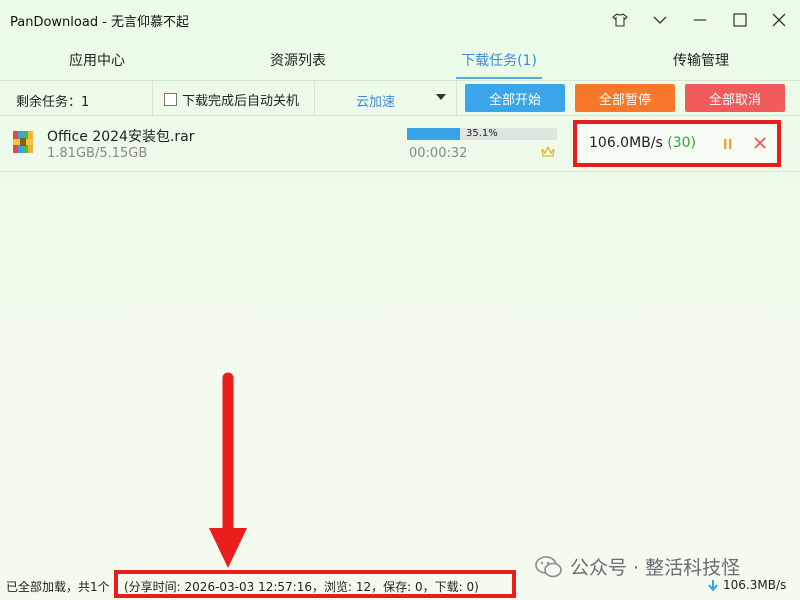 The width and height of the screenshot is (800, 600). I want to click on maximize-icon, so click(740, 20).